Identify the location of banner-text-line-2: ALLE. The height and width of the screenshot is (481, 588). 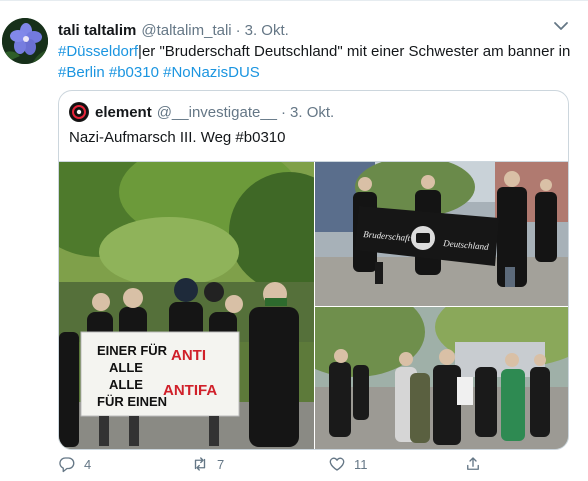
(126, 367).